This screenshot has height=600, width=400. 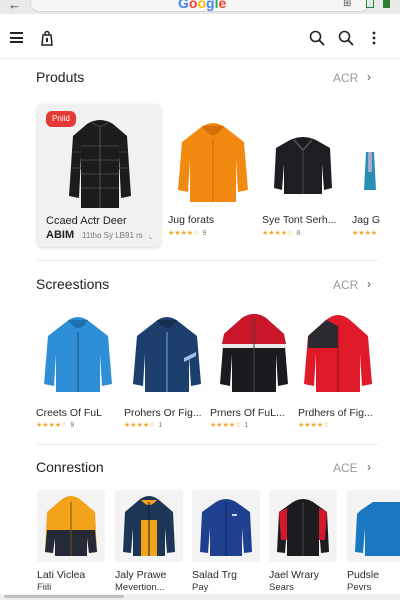 What do you see at coordinates (60, 77) in the screenshot?
I see `section-title: Produts` at bounding box center [60, 77].